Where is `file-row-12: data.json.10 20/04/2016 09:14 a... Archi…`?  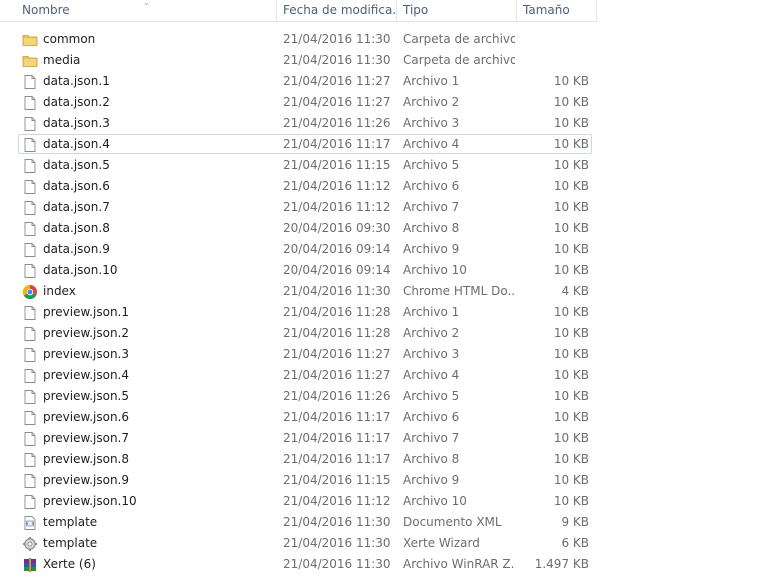 file-row-12: data.json.10 20/04/2016 09:14 a... Archi… is located at coordinates (299, 270).